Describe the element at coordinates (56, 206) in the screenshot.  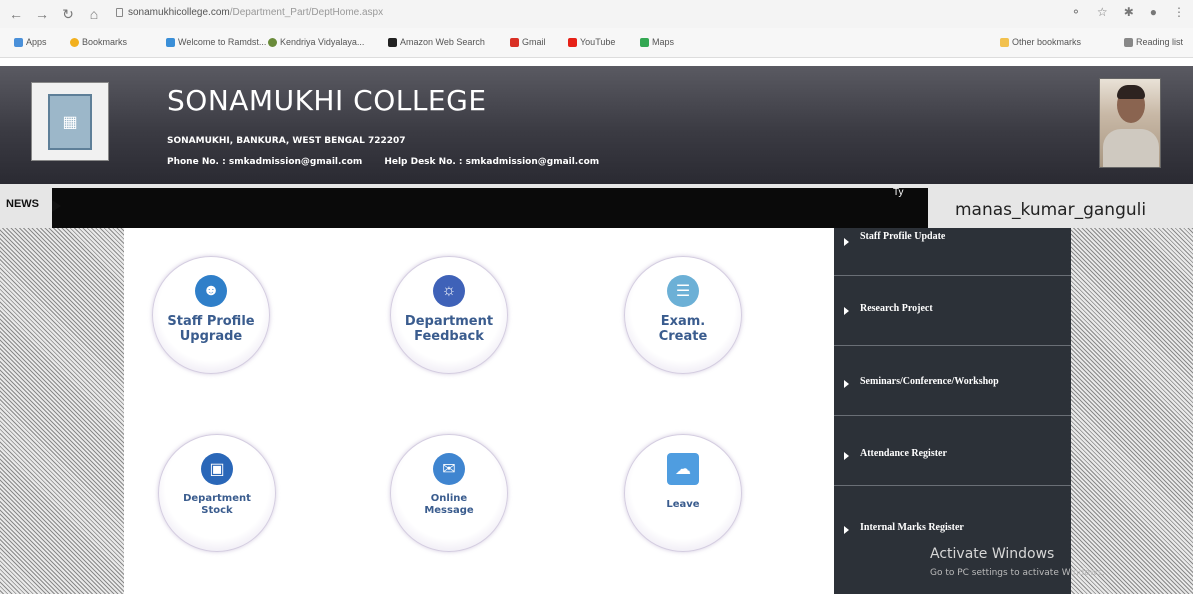
I see `news-arrow-icon` at that location.